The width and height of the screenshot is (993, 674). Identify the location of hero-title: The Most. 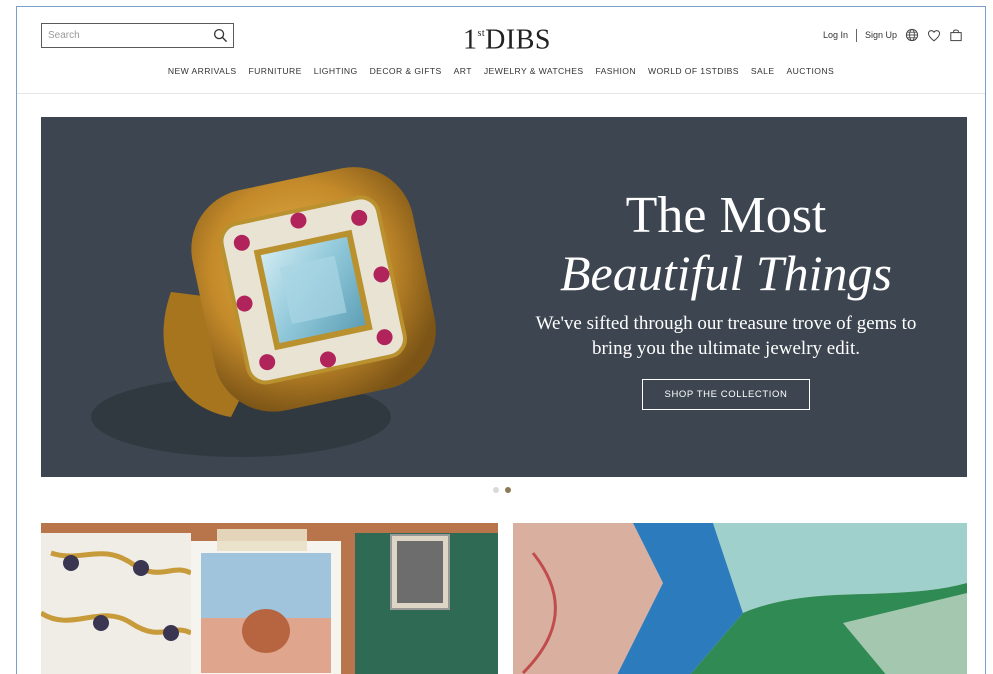
(726, 215).